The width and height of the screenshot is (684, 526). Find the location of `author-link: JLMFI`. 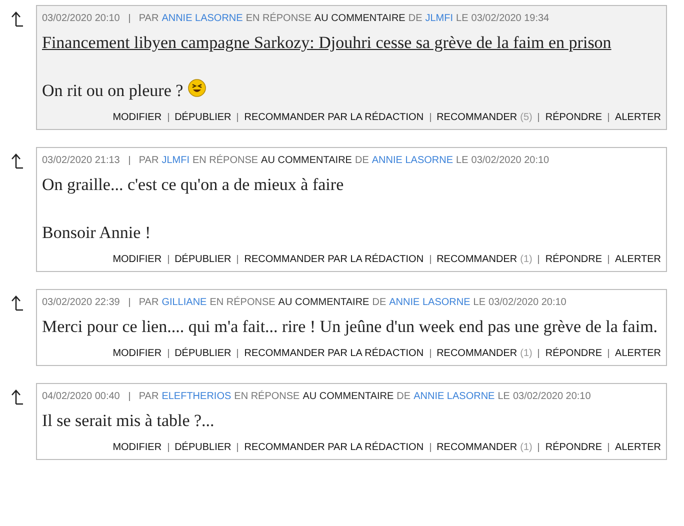

author-link: JLMFI is located at coordinates (176, 160).